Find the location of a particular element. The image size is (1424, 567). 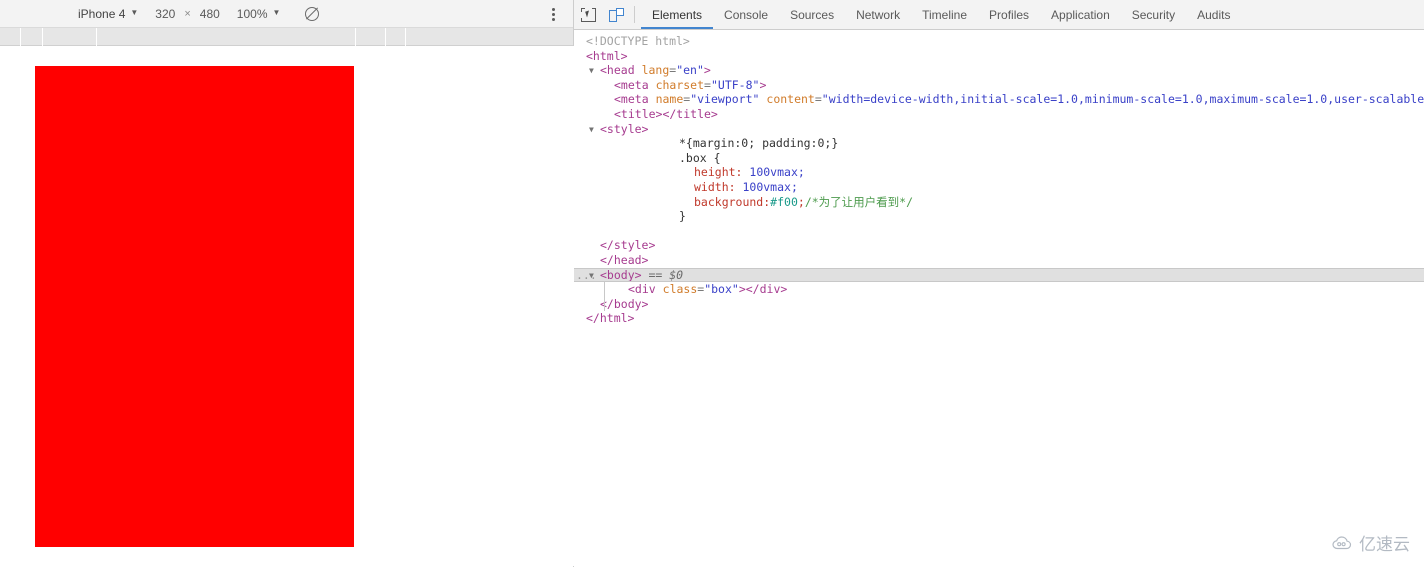

tab-console: Console is located at coordinates (746, 14).